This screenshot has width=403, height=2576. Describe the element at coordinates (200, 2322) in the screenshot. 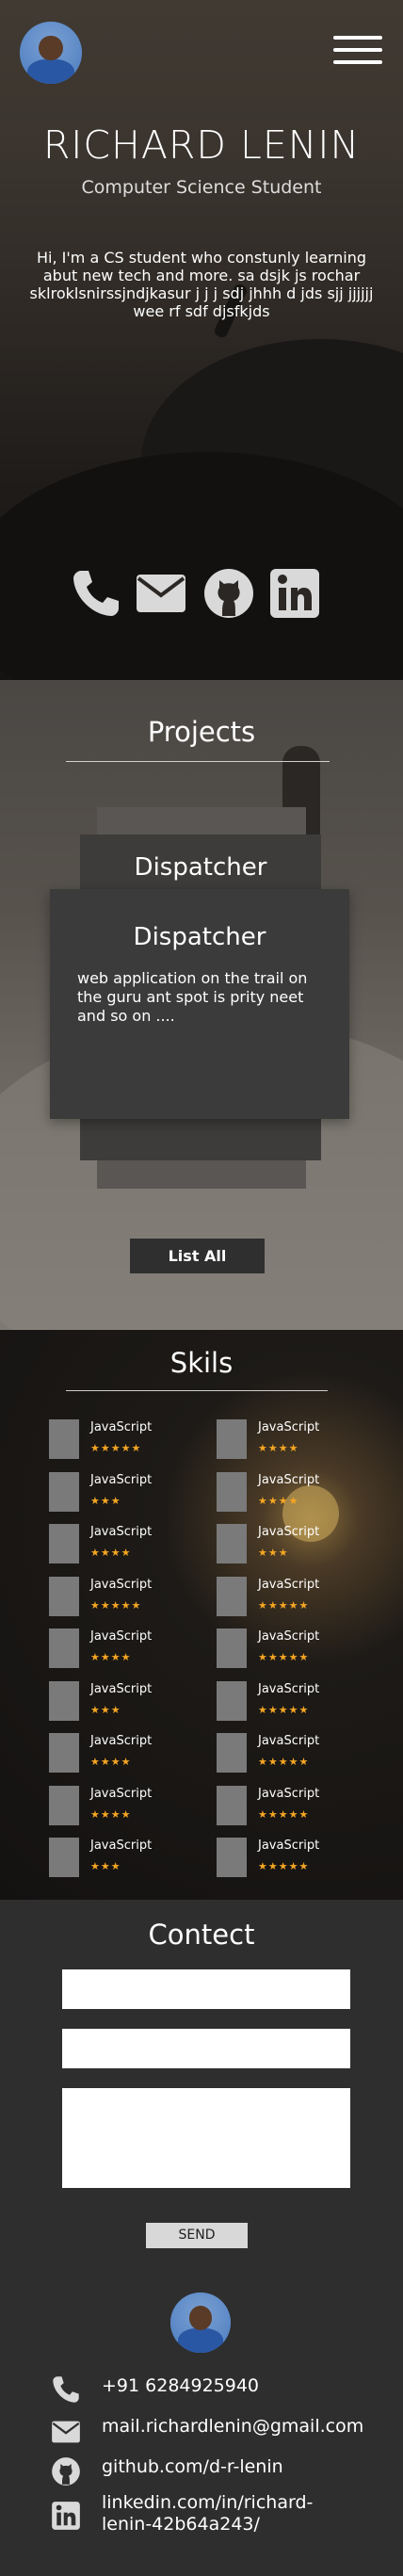

I see `contact-avatar` at that location.